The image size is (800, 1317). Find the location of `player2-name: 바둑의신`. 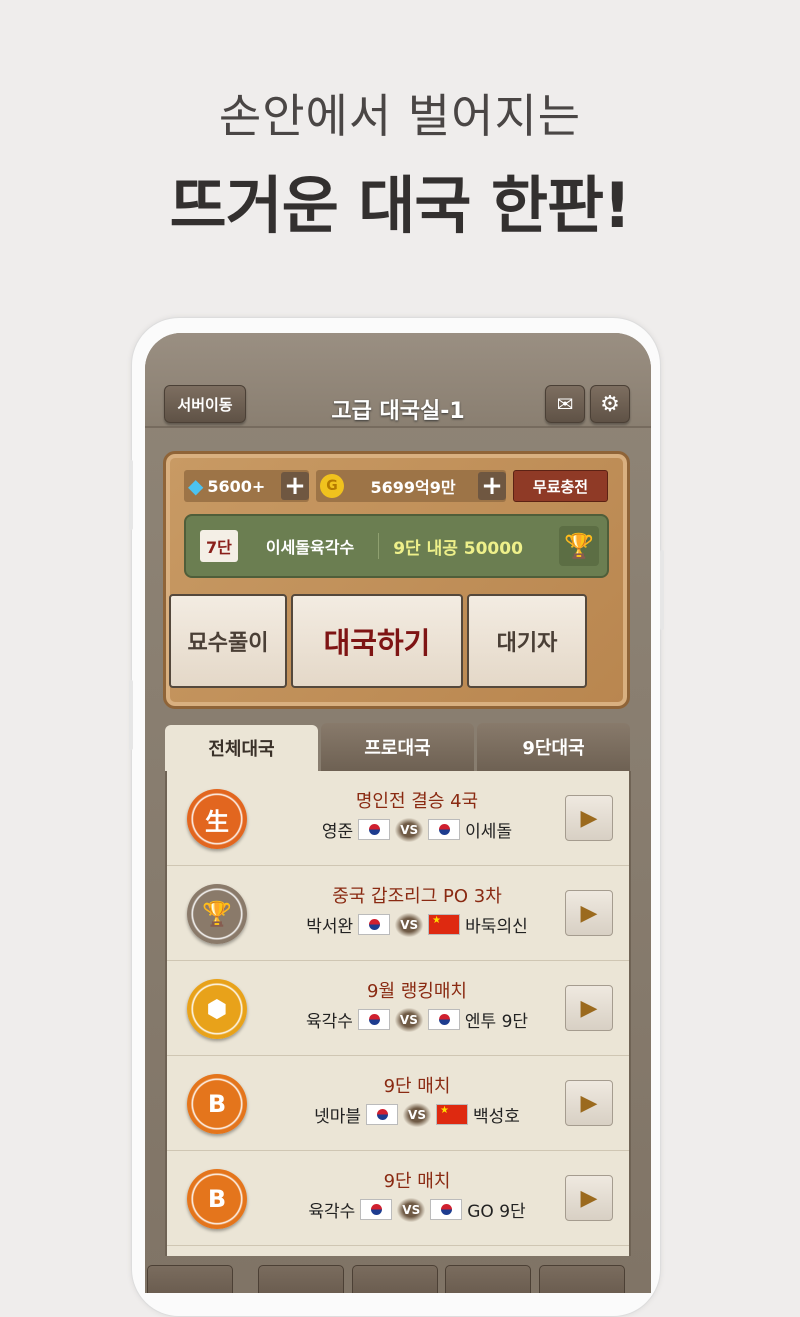

player2-name: 바둑의신 is located at coordinates (496, 927).